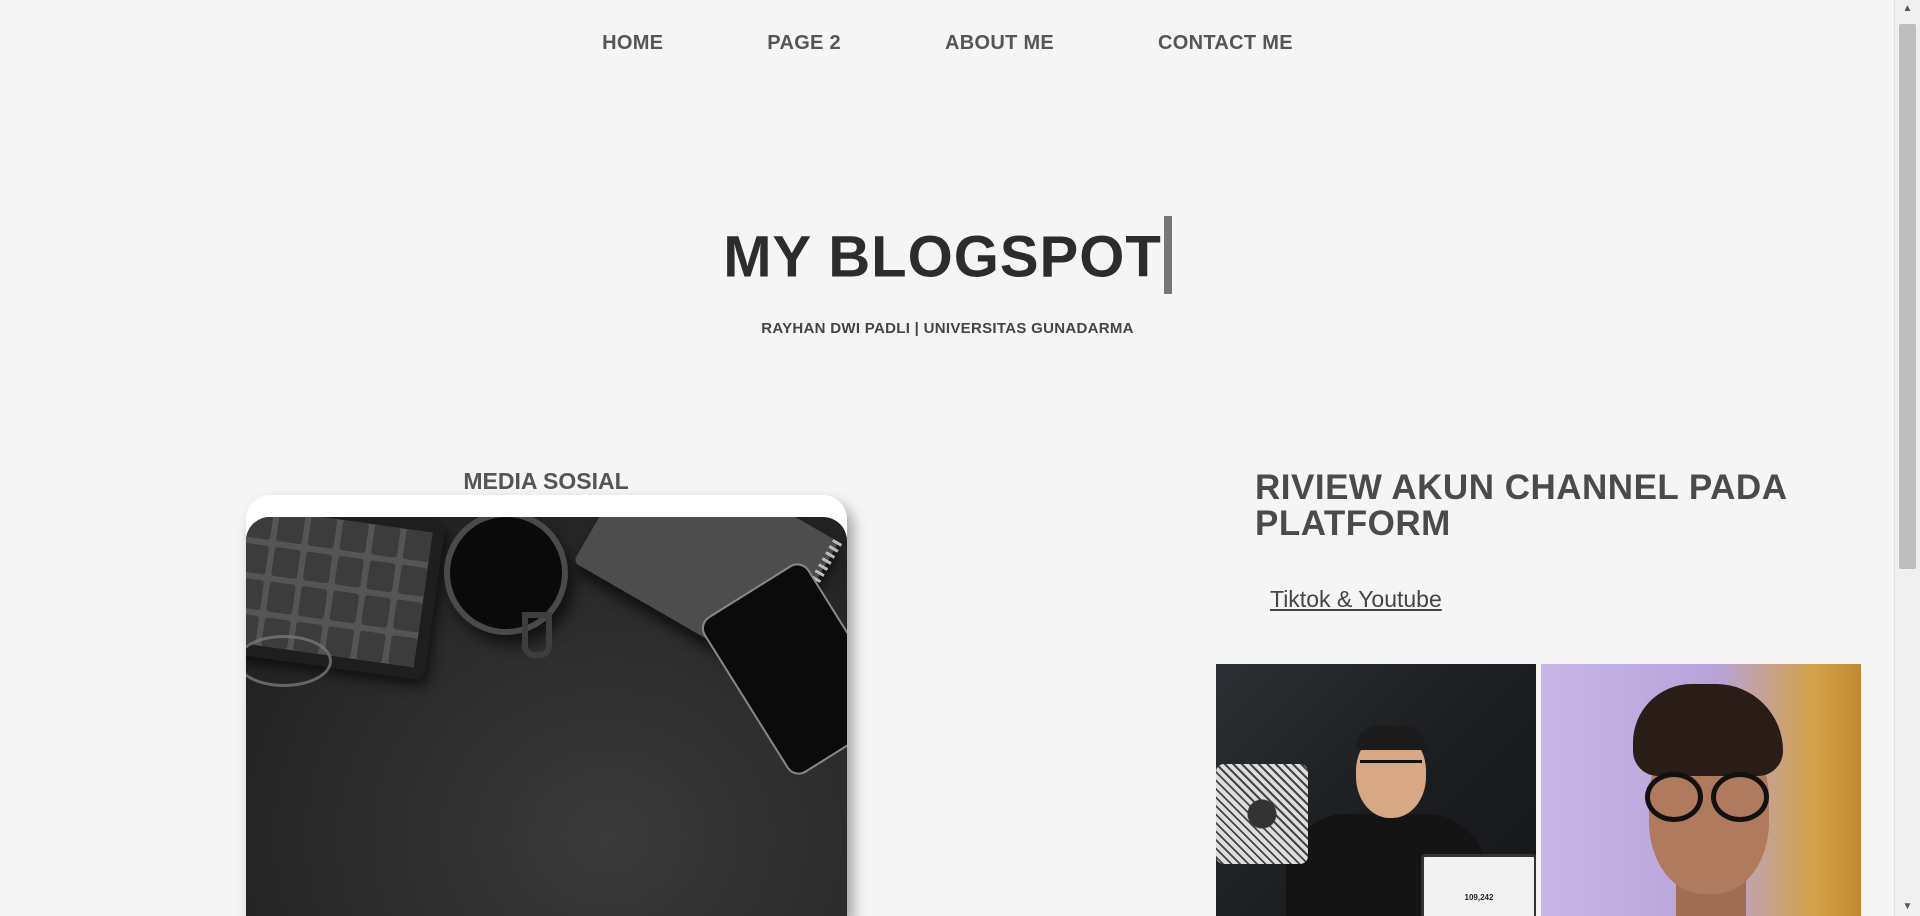 The image size is (1920, 916). Describe the element at coordinates (1740, 797) in the screenshot. I see `glasses-right-lens` at that location.